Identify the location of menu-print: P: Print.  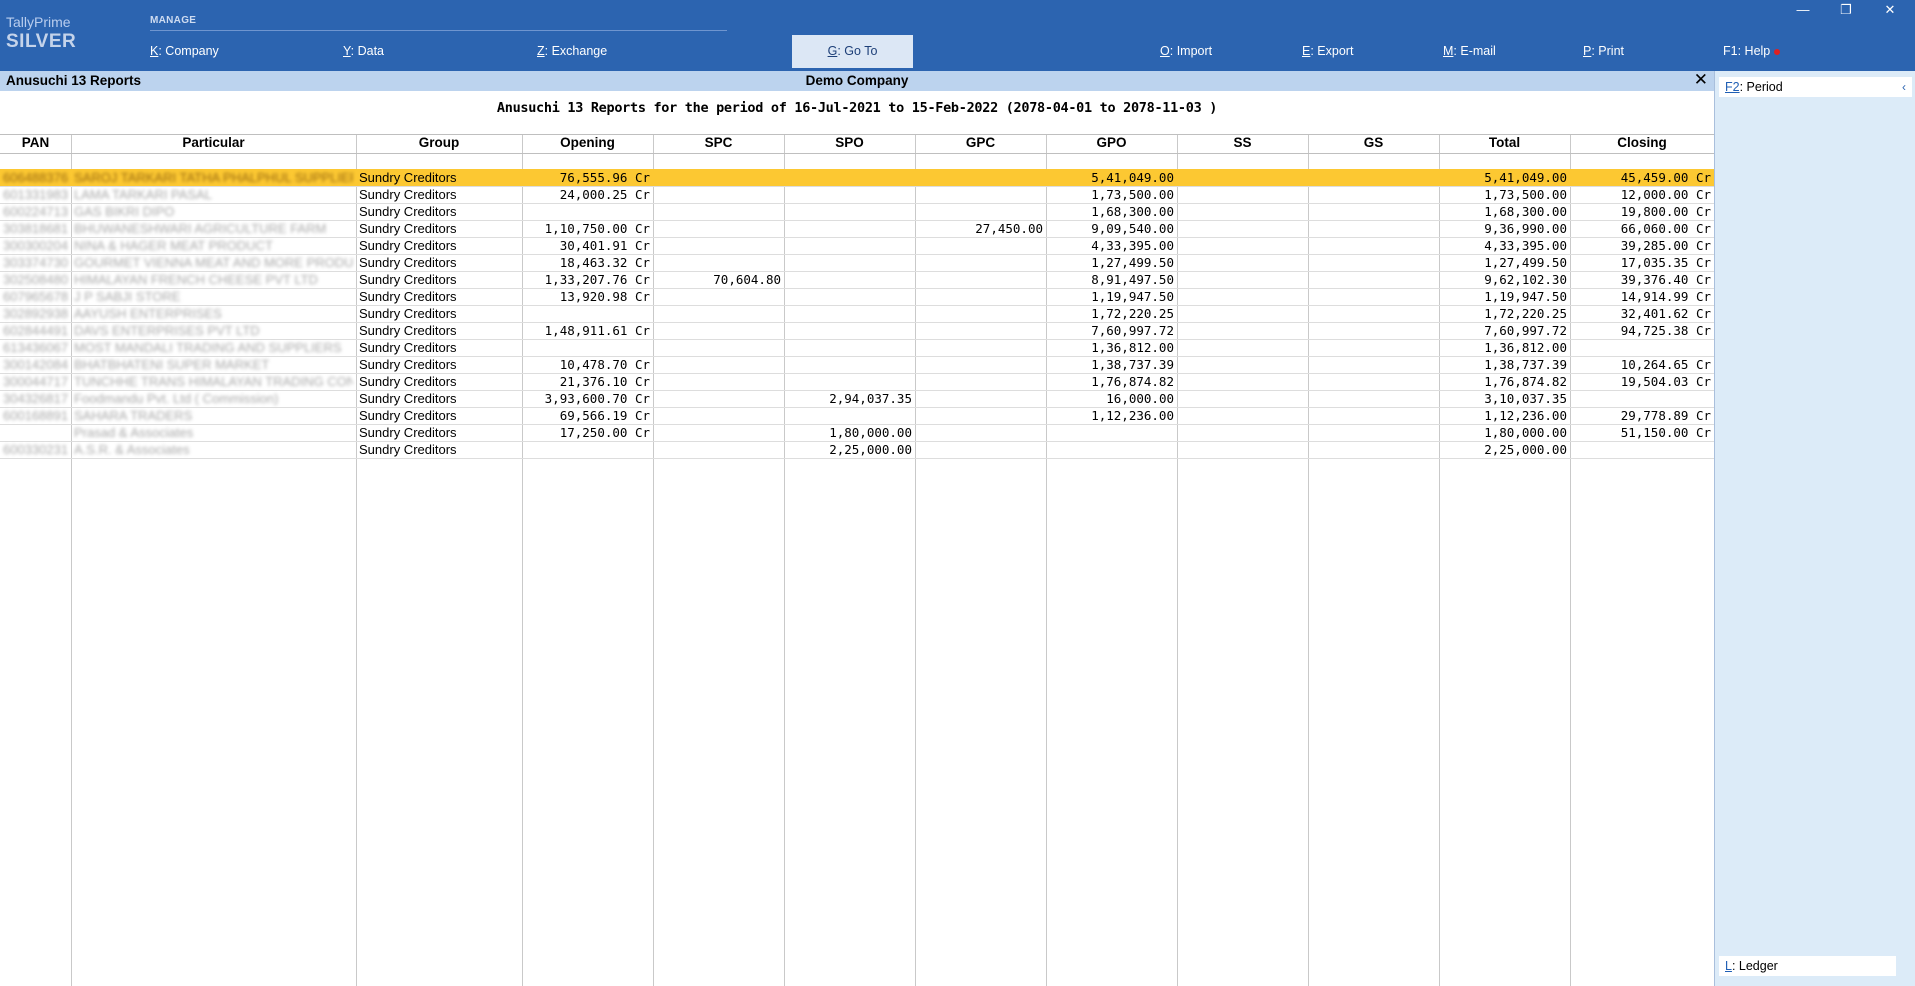
(1603, 51).